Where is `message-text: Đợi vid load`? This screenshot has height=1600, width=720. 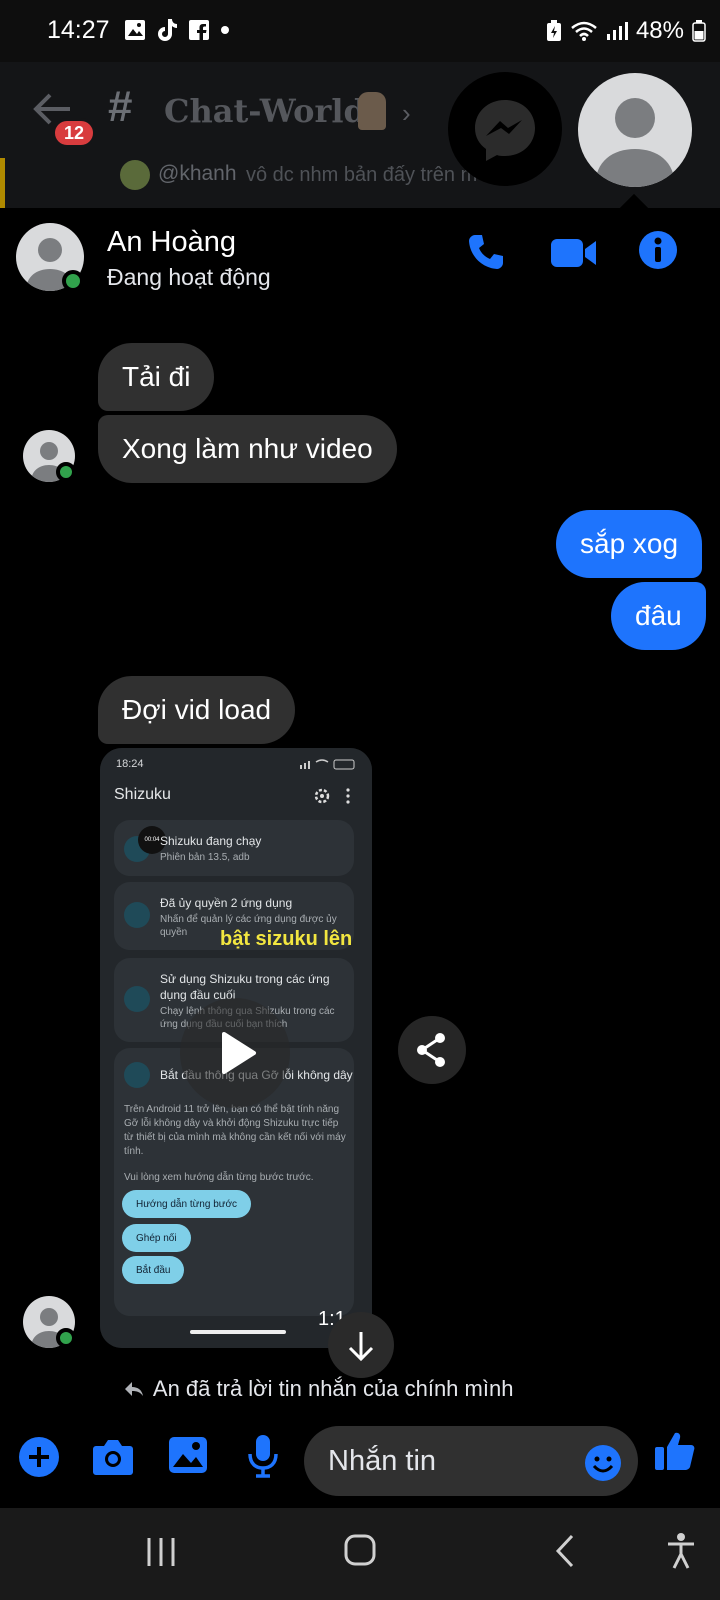 message-text: Đợi vid load is located at coordinates (197, 709).